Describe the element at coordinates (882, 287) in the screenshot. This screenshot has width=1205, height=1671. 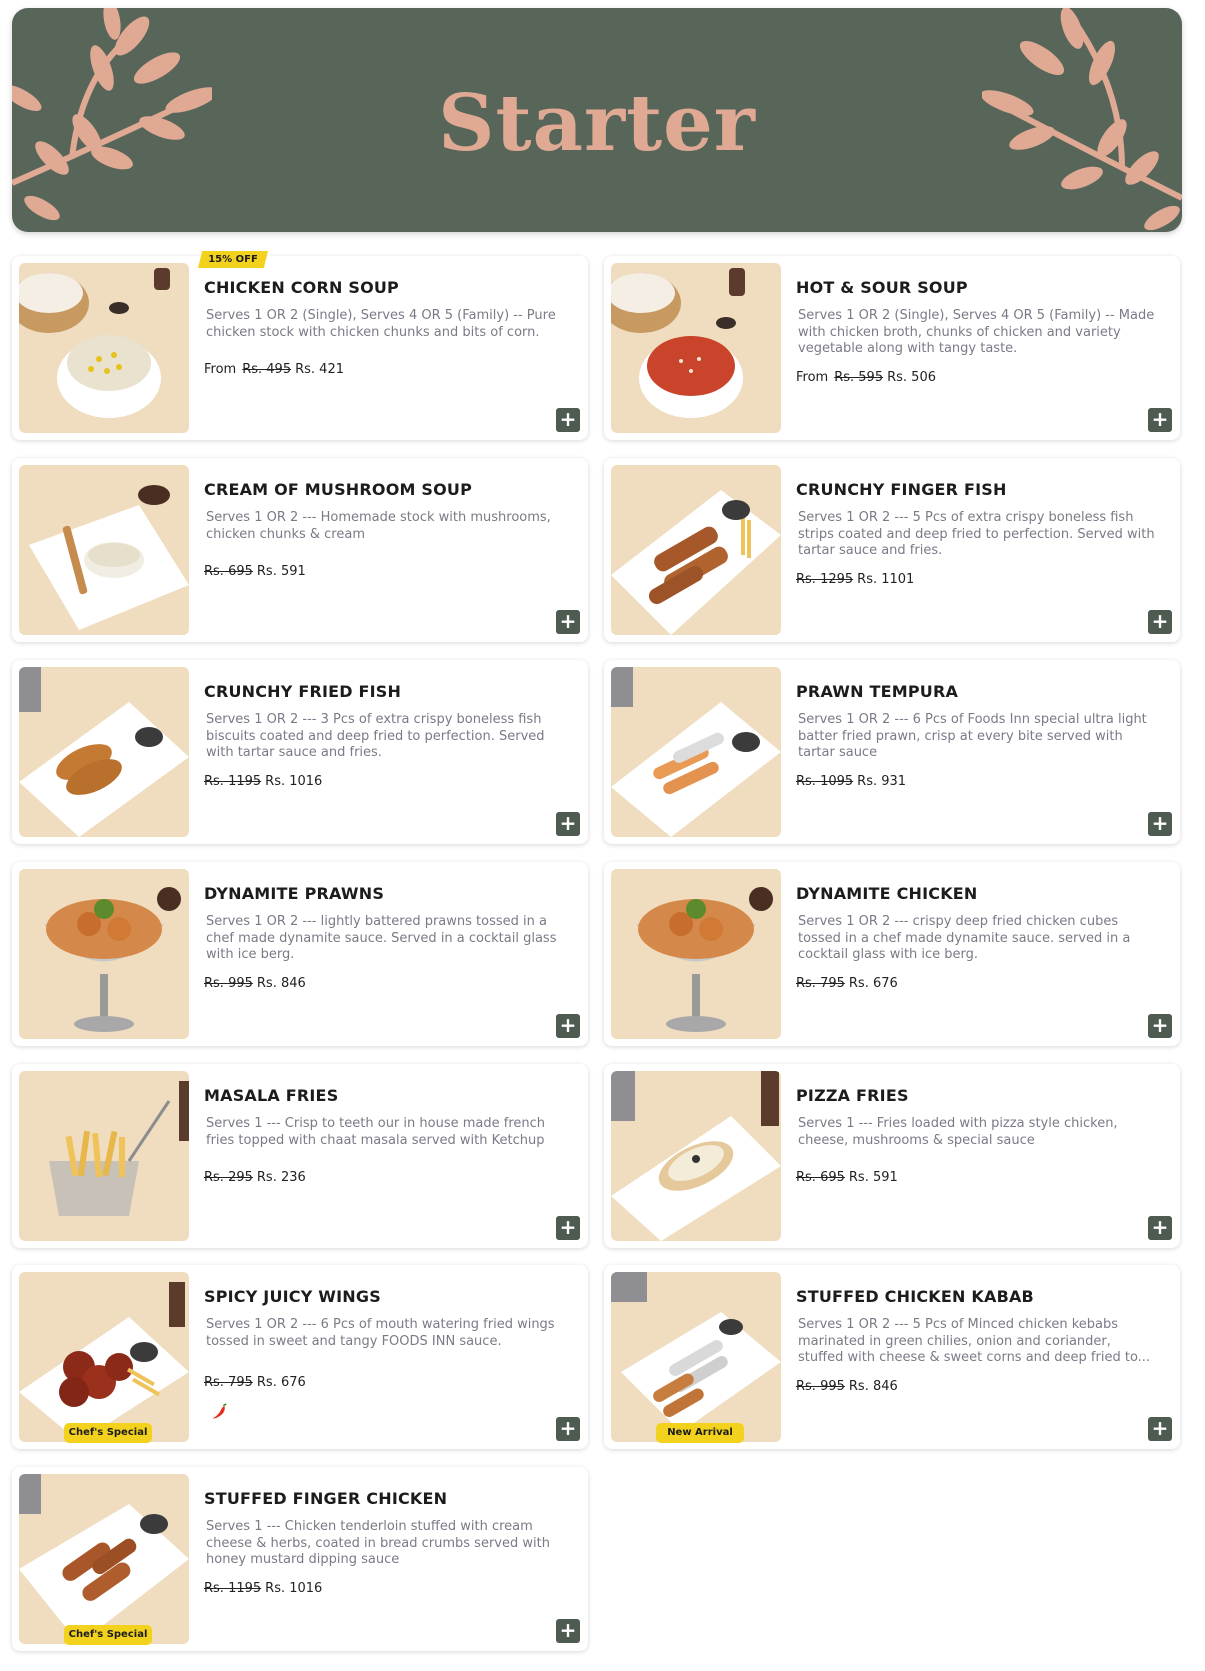
I see `item-title: HOT & SOUR SOUP` at that location.